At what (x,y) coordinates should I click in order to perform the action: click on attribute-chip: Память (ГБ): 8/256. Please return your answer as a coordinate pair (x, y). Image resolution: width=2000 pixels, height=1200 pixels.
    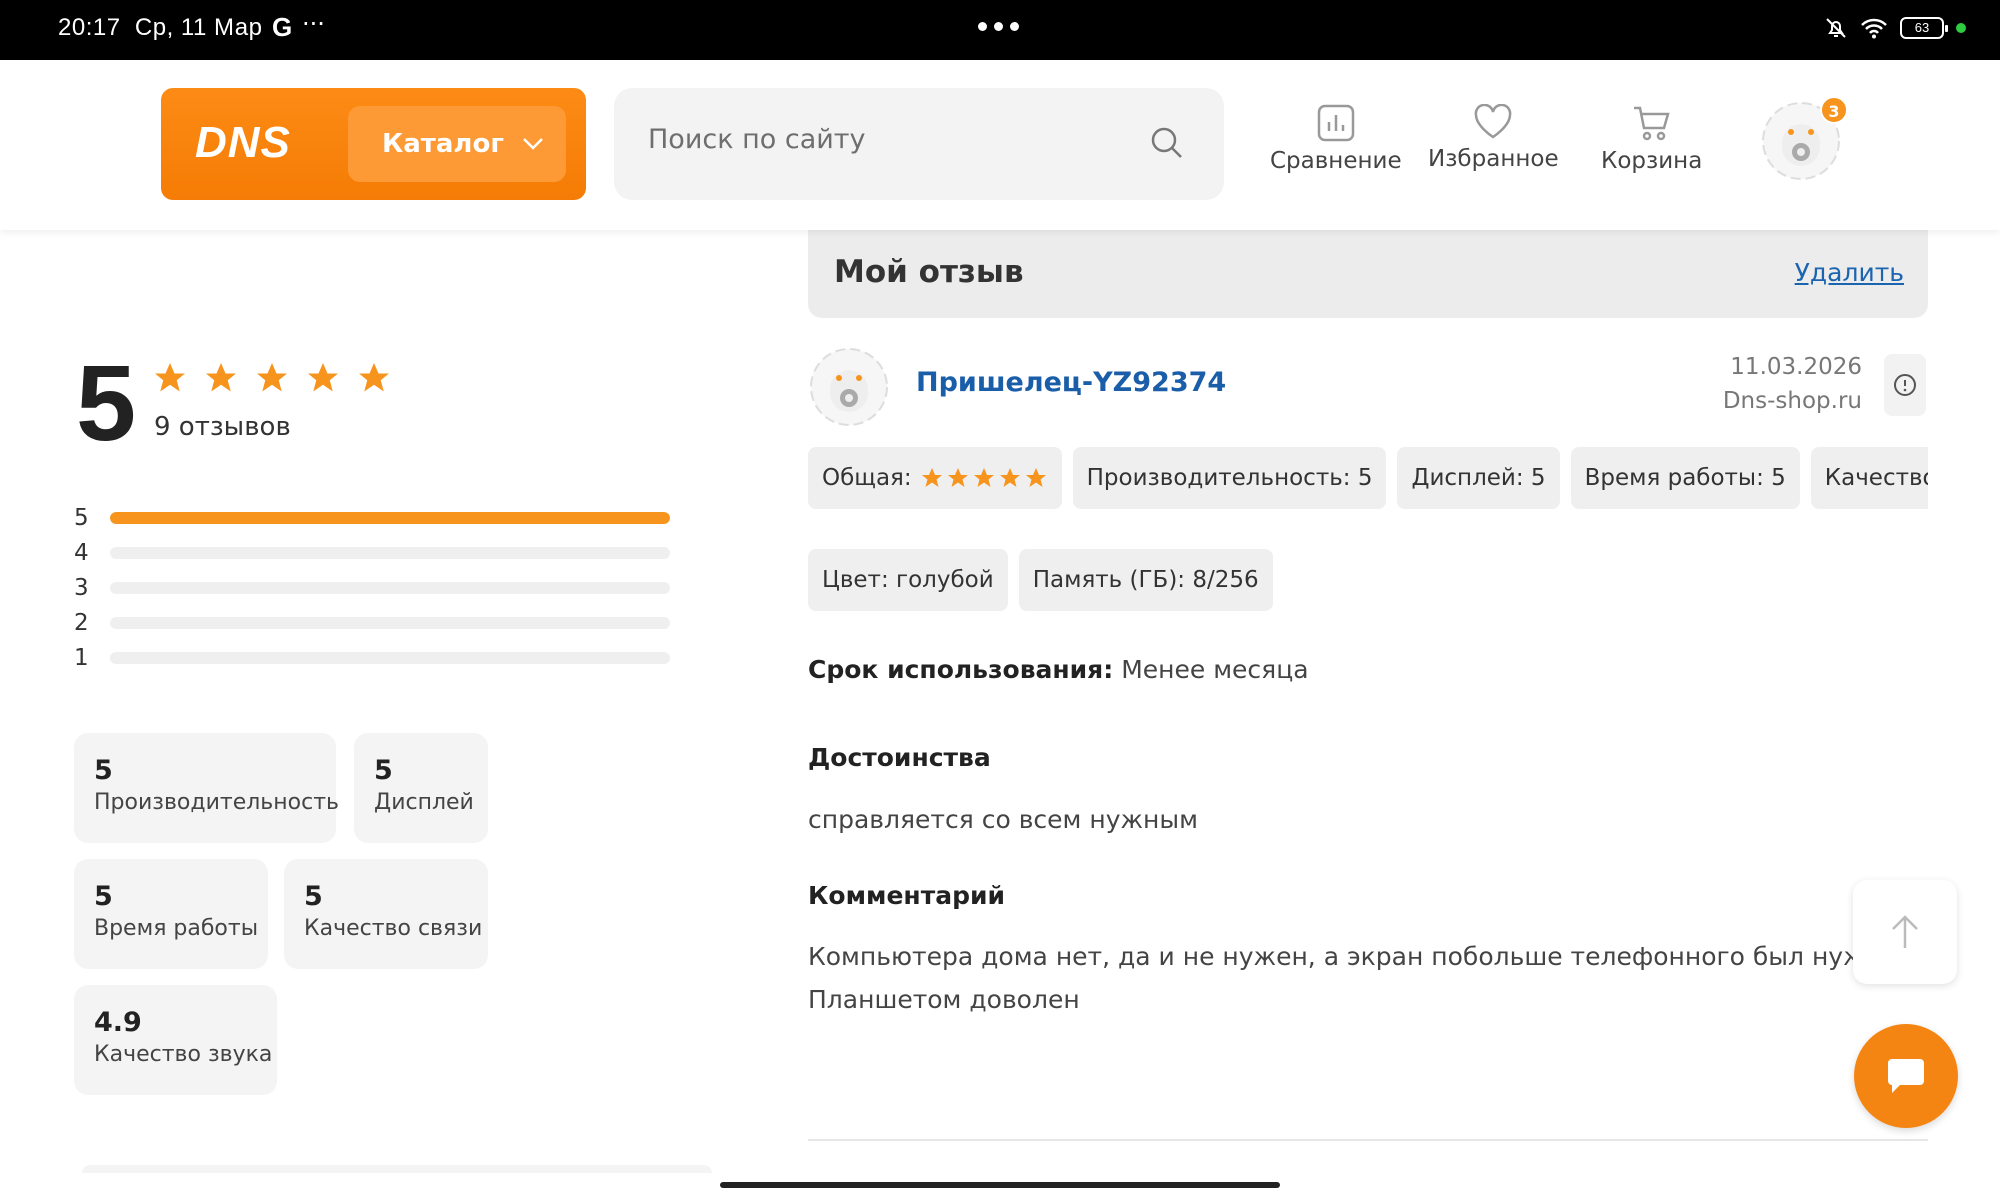
    Looking at the image, I should click on (1145, 580).